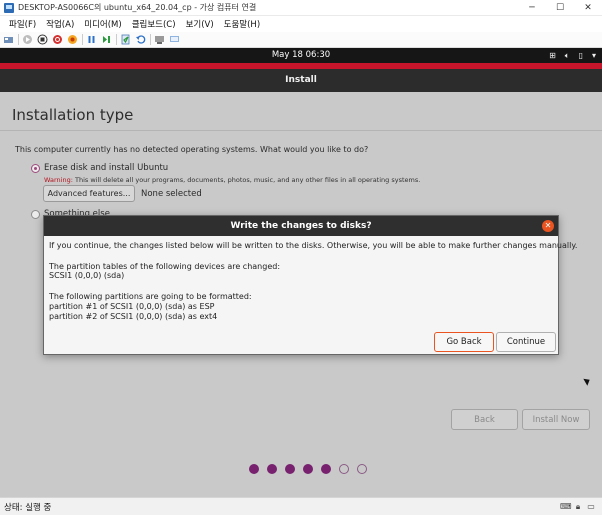 The height and width of the screenshot is (515, 602). What do you see at coordinates (552, 55) in the screenshot?
I see `network-icon: ⊞` at bounding box center [552, 55].